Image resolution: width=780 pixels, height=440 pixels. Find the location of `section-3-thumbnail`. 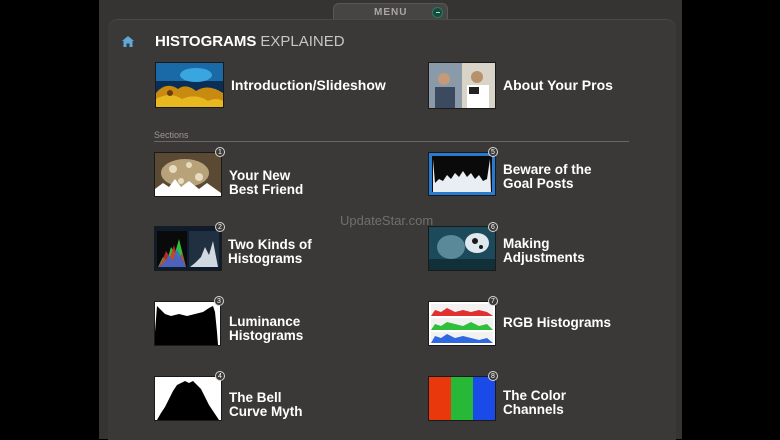

section-3-thumbnail is located at coordinates (187, 323).